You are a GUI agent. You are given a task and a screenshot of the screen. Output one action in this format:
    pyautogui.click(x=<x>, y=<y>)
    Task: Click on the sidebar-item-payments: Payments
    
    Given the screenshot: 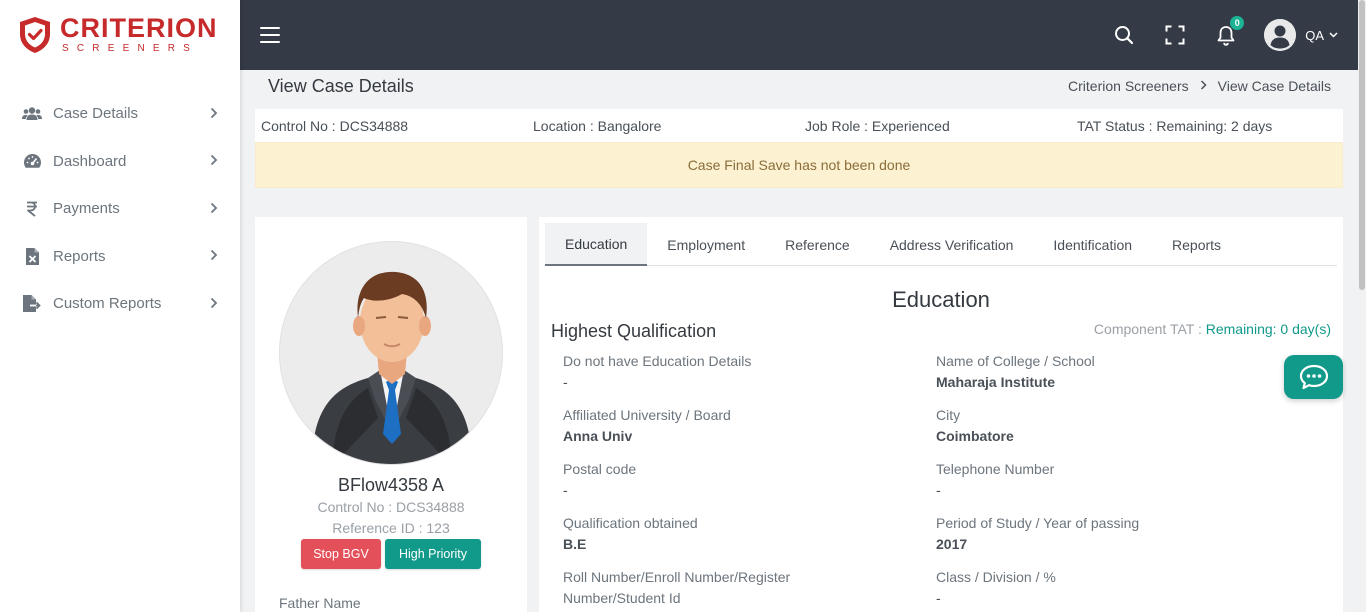 What is the action you would take?
    pyautogui.click(x=120, y=209)
    